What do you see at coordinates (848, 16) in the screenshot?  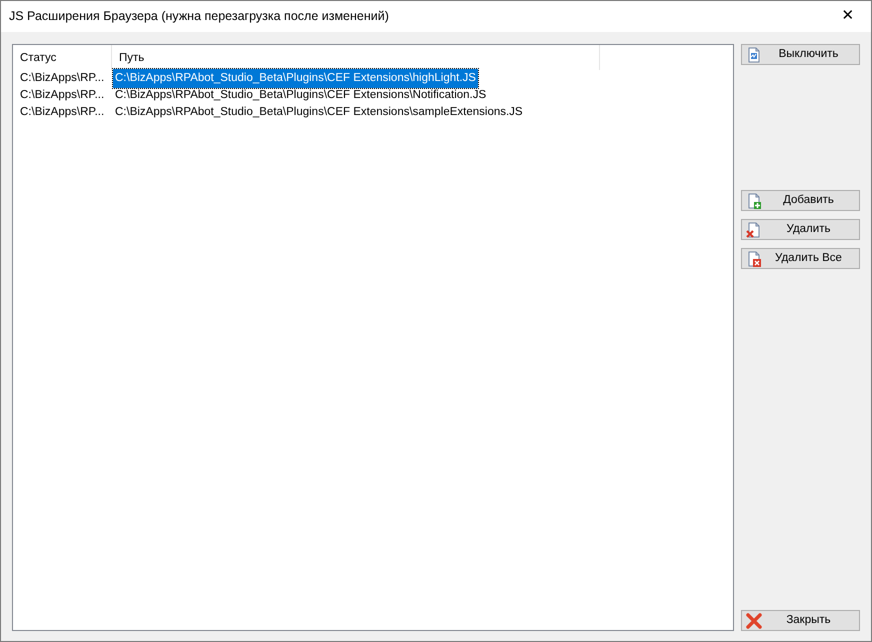 I see `close-button: ✕` at bounding box center [848, 16].